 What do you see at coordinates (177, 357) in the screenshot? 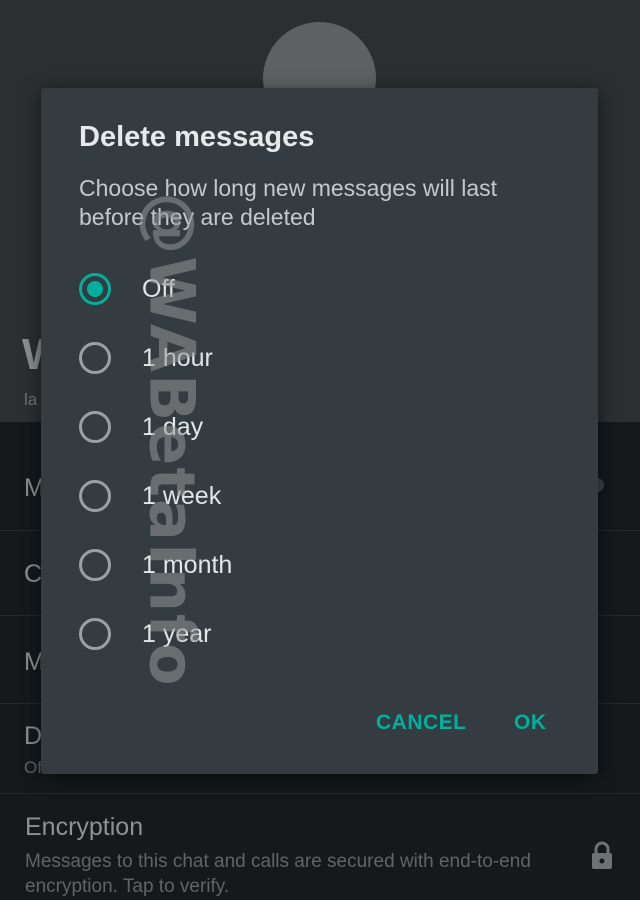
I see `option-label: 1 hour` at bounding box center [177, 357].